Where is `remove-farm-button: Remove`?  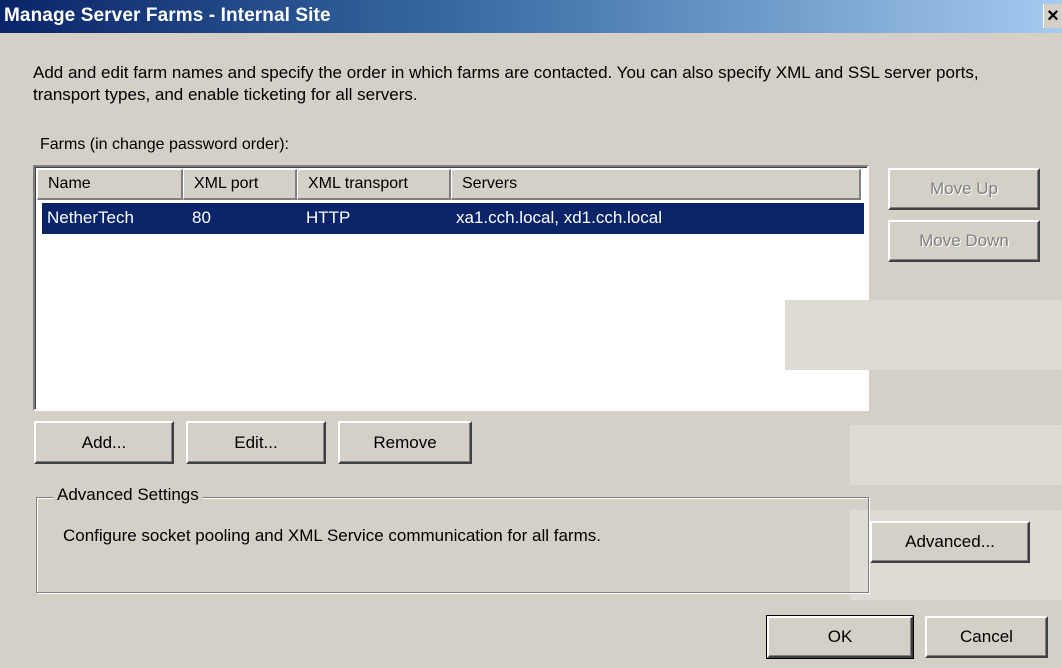
remove-farm-button: Remove is located at coordinates (405, 442).